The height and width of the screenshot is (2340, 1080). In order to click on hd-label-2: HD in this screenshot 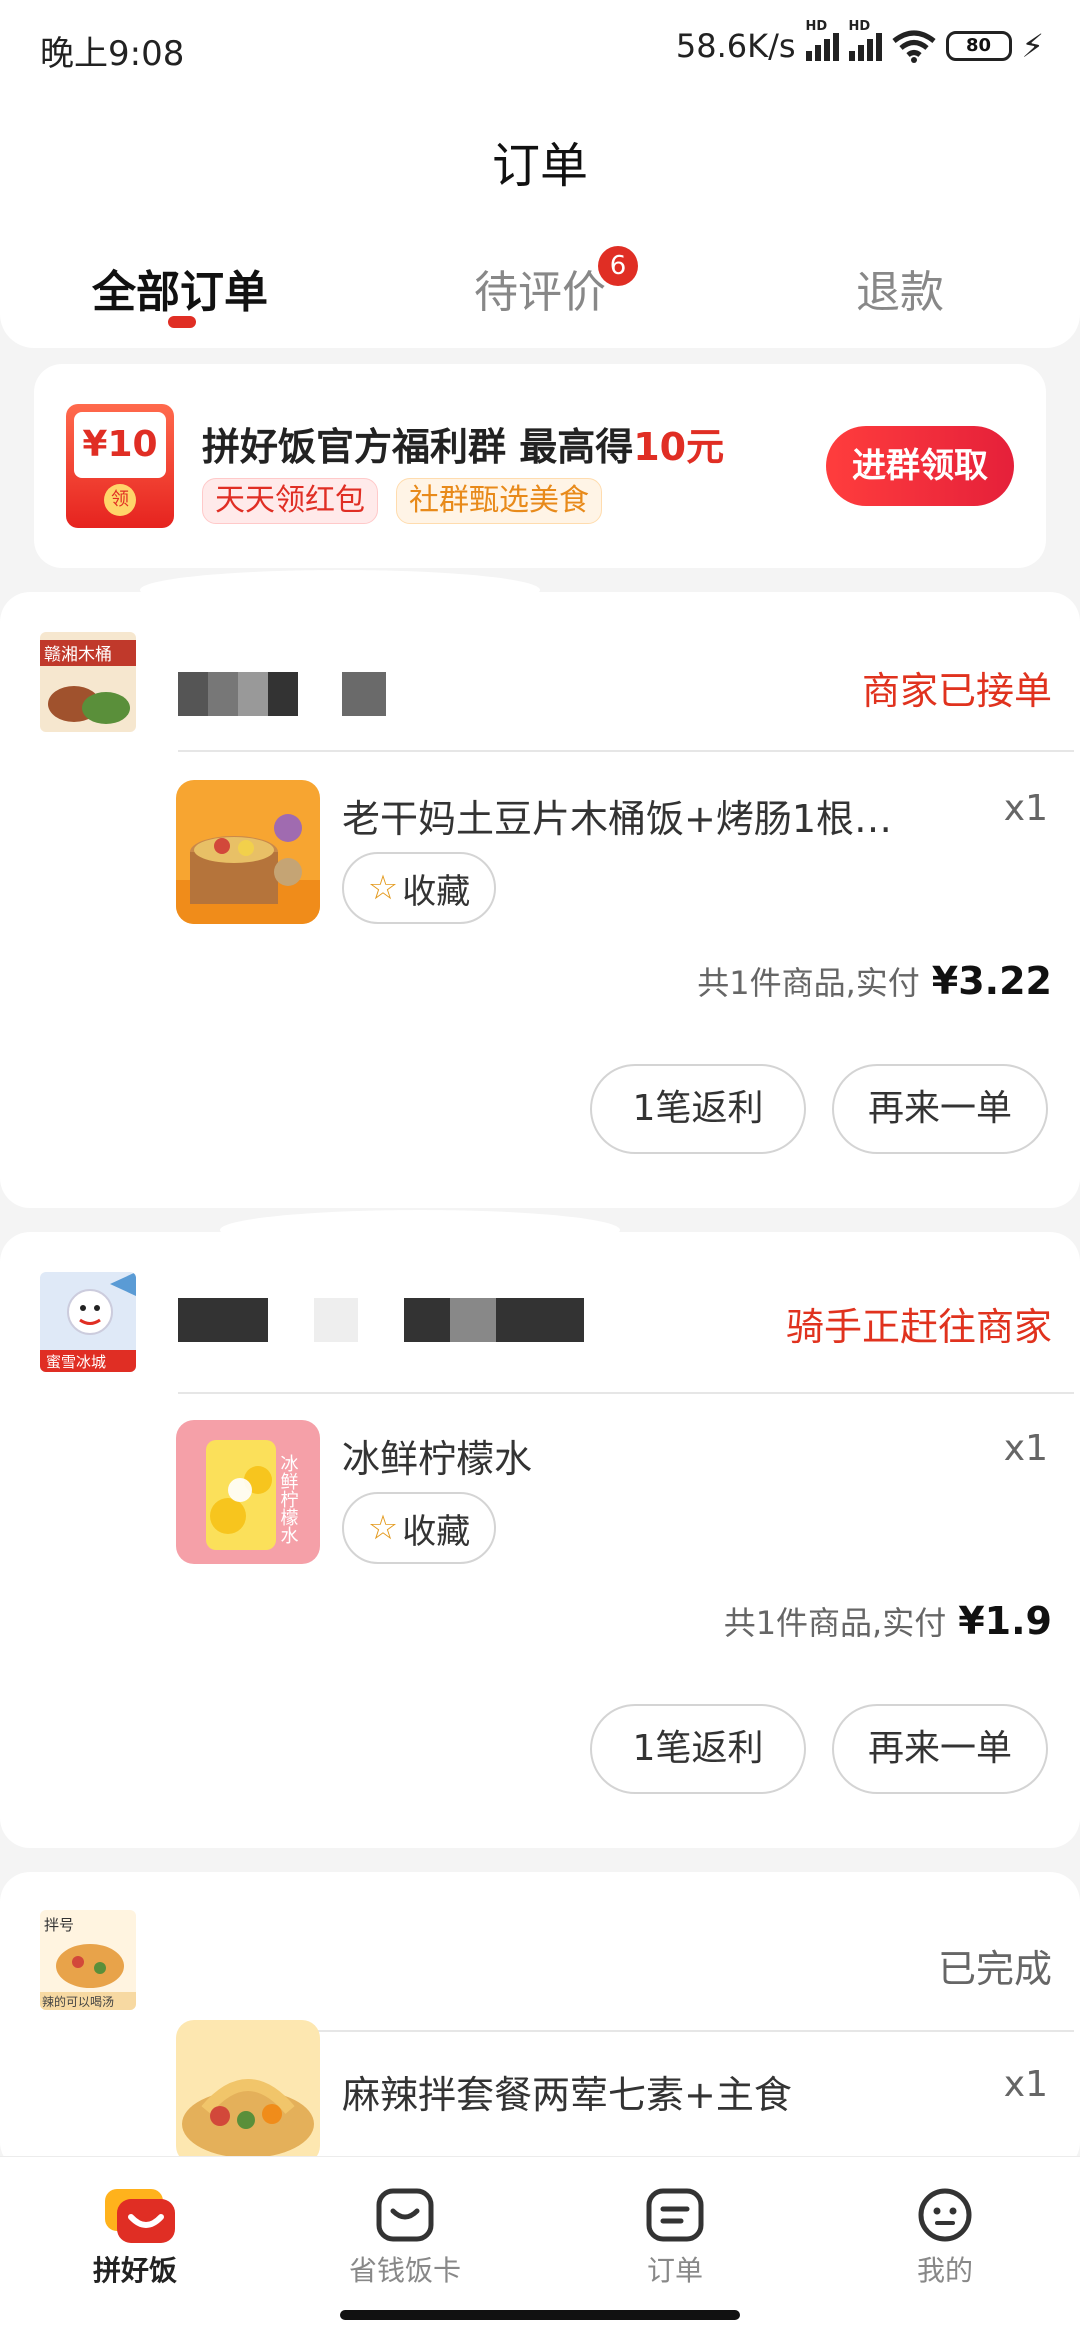, I will do `click(859, 26)`.